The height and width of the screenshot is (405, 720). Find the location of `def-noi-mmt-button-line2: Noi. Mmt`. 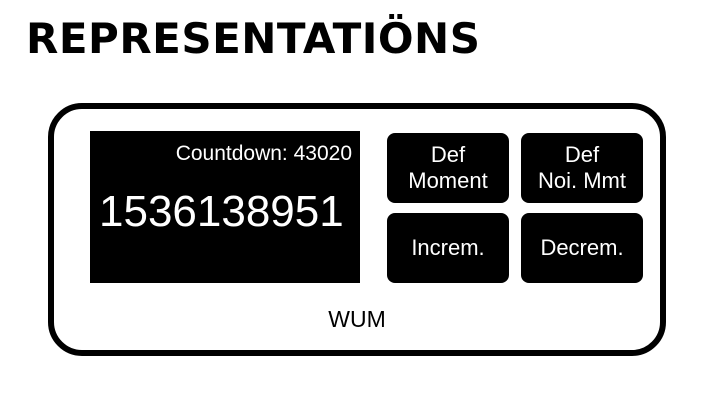

def-noi-mmt-button-line2: Noi. Mmt is located at coordinates (582, 180).